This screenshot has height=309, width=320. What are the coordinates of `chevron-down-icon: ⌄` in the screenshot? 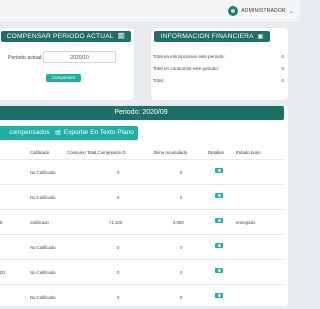 It's located at (291, 11).